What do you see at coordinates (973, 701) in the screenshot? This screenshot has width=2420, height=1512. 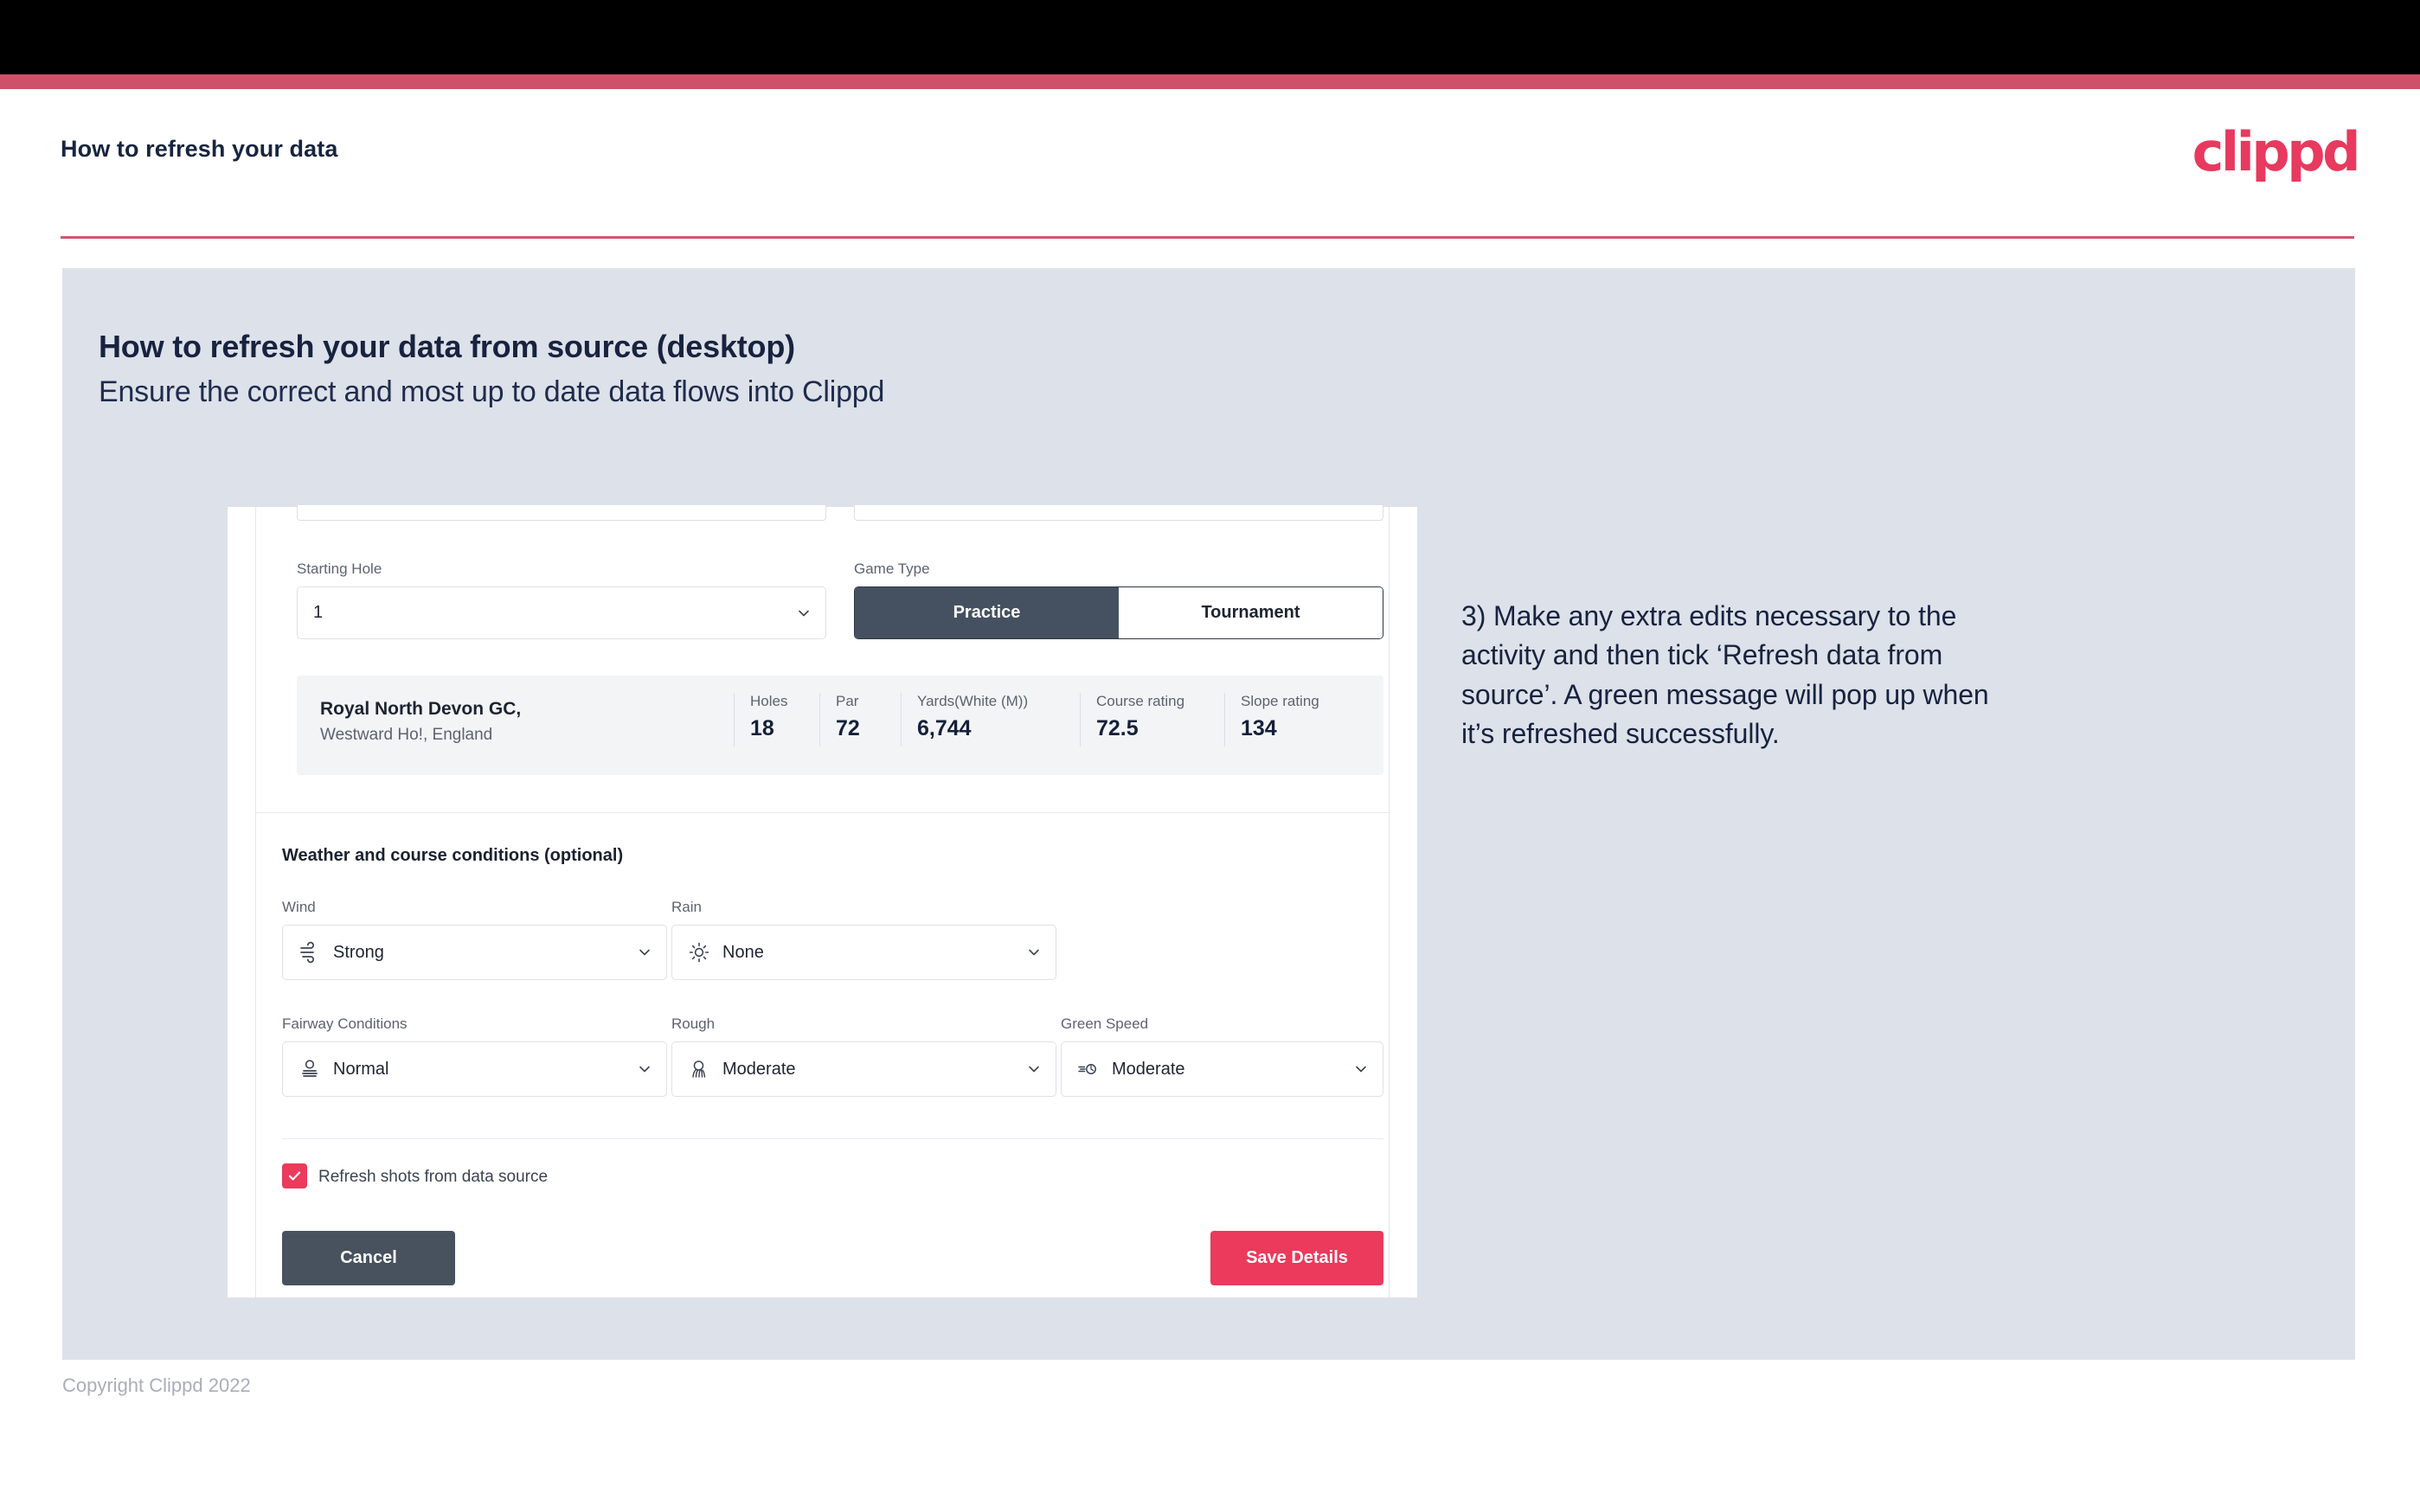 I see `stat-label: Yards(White (M))` at bounding box center [973, 701].